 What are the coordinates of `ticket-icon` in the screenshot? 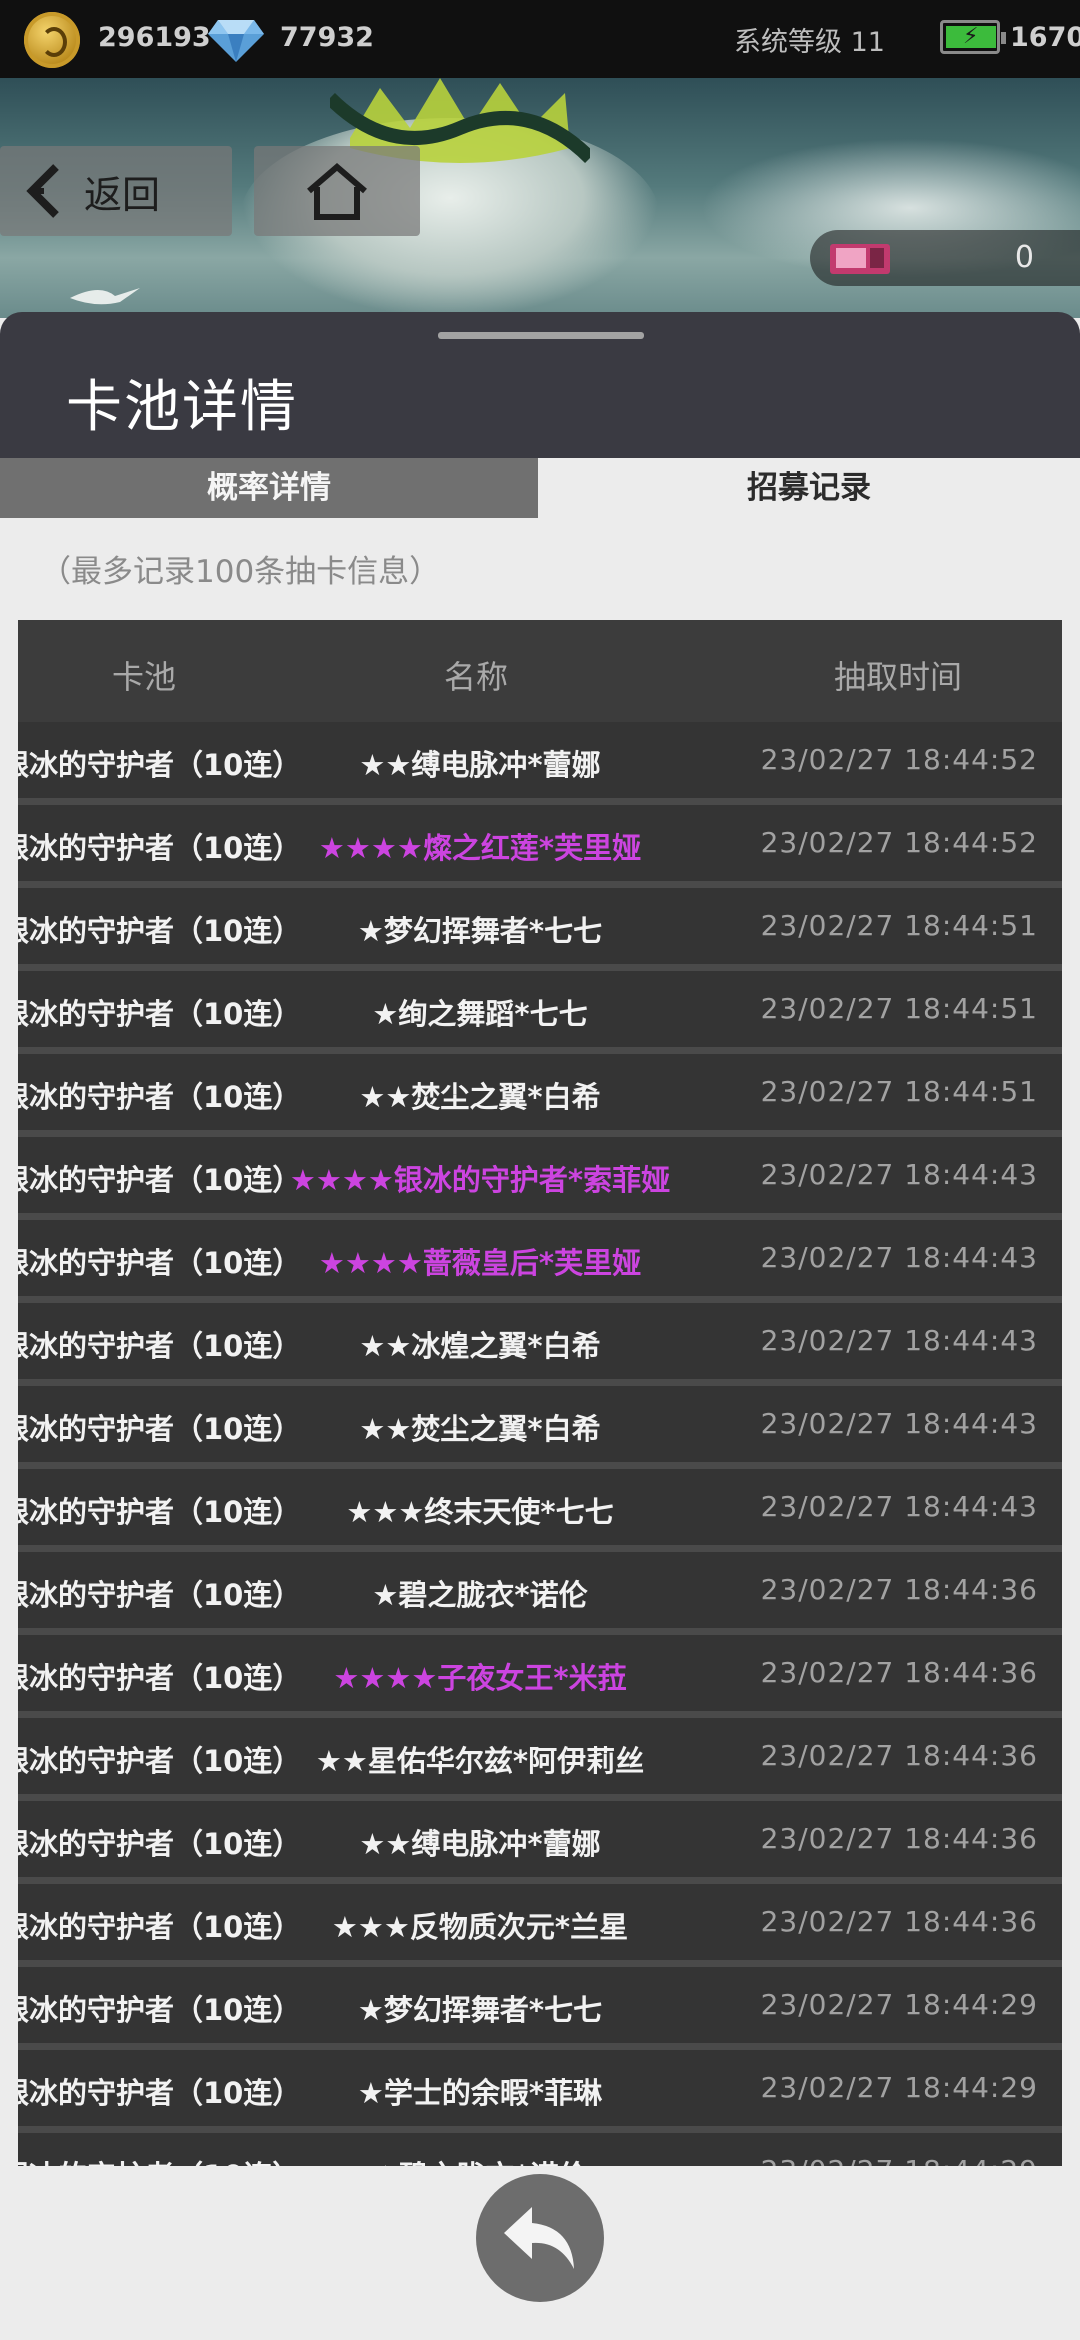 It's located at (860, 259).